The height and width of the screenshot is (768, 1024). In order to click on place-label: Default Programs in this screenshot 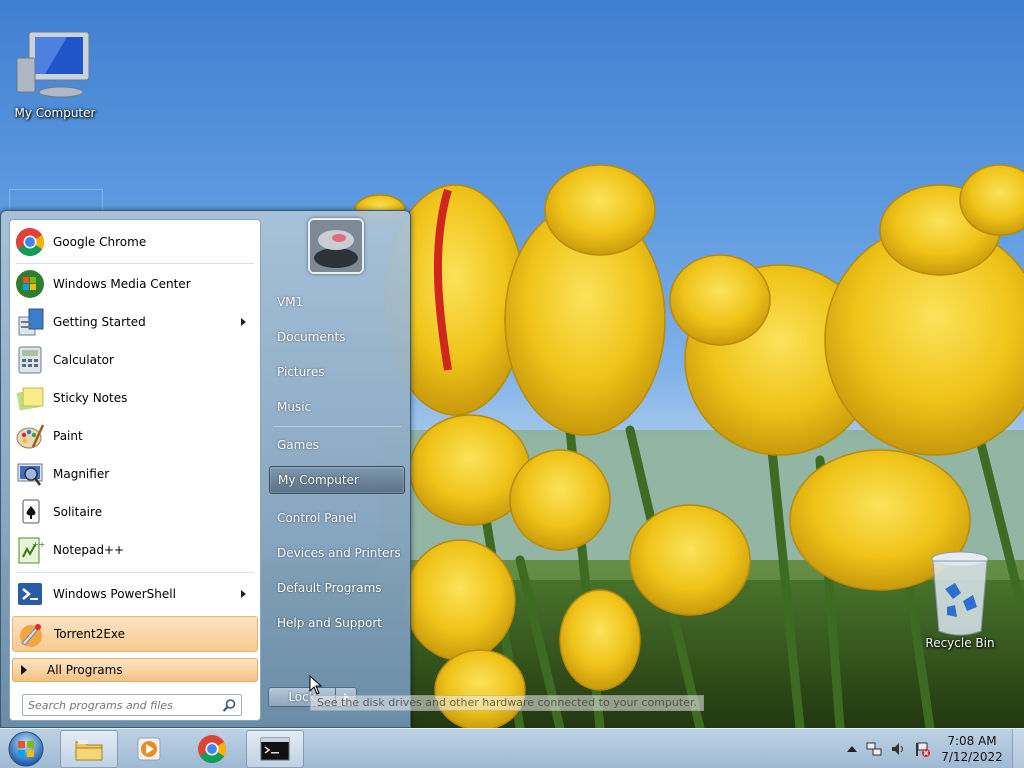, I will do `click(329, 588)`.